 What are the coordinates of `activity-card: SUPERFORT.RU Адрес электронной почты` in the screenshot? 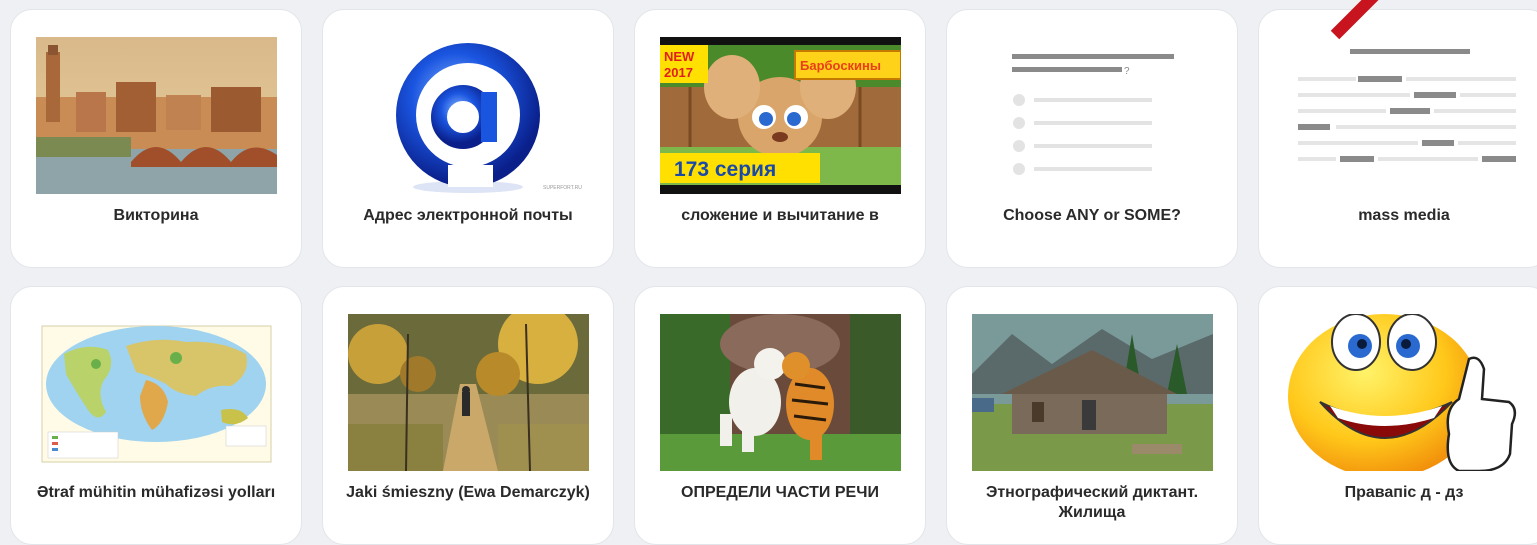 It's located at (468, 138).